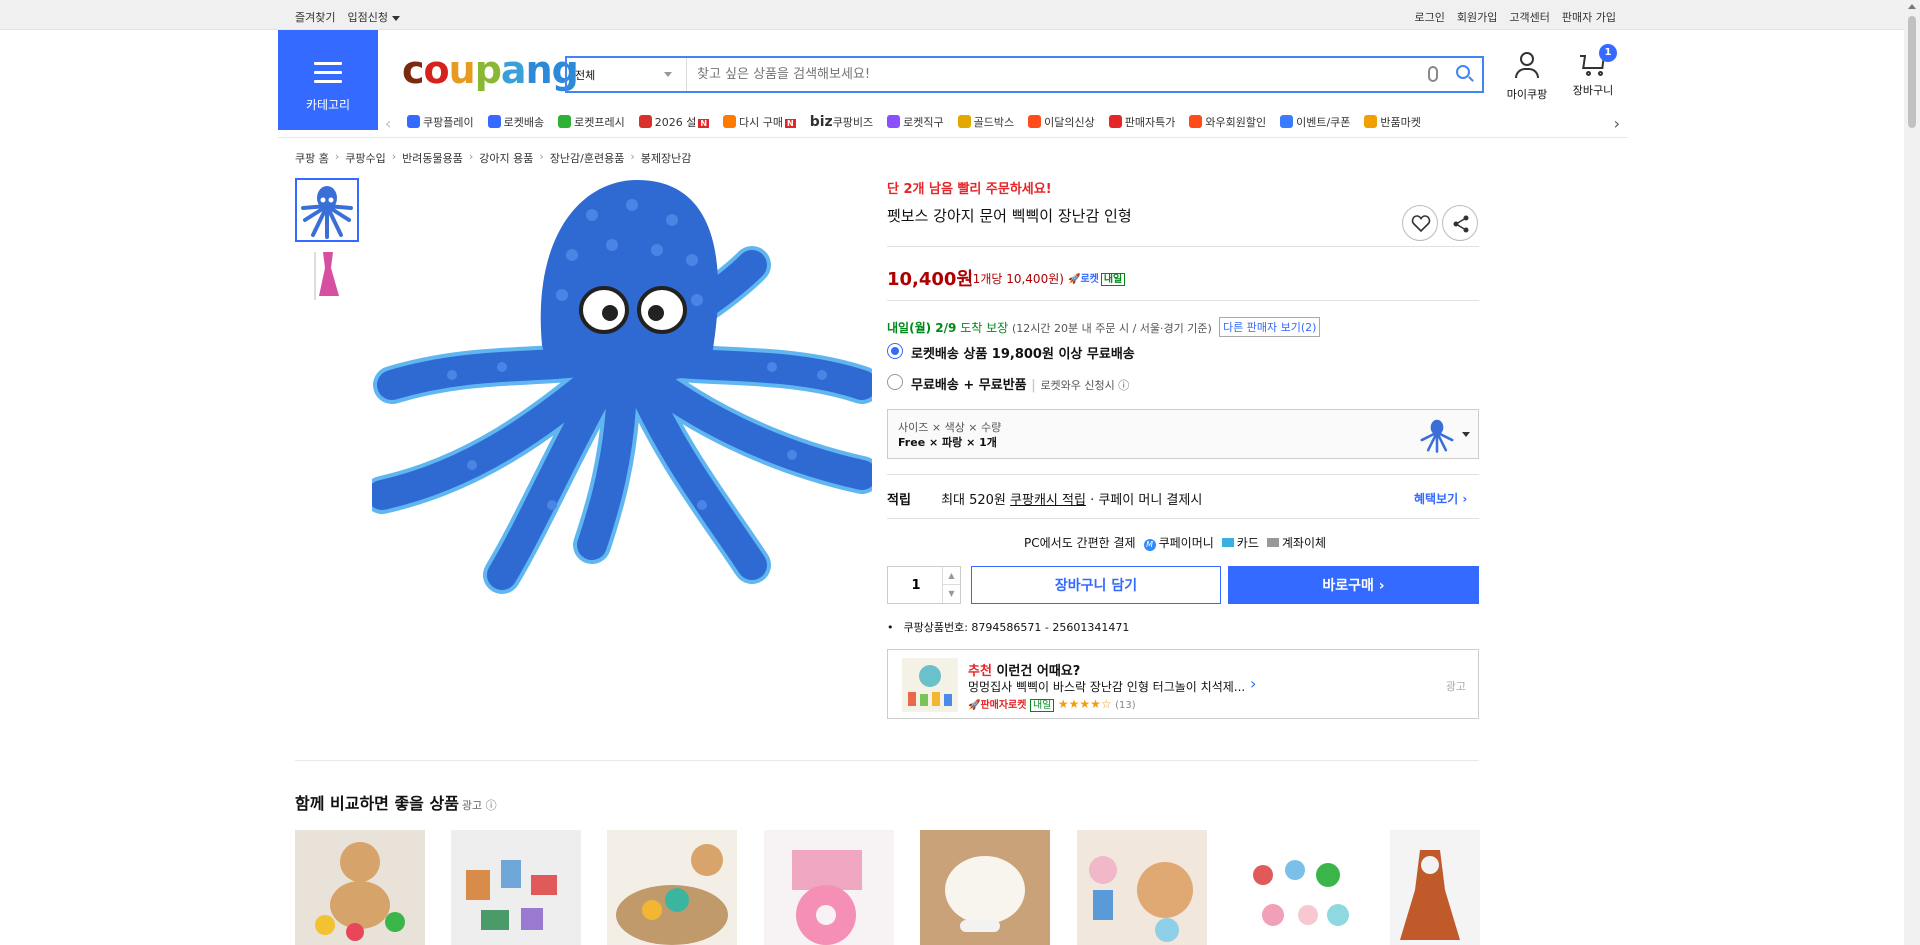 This screenshot has height=945, width=1920. Describe the element at coordinates (1183, 434) in the screenshot. I see `variant-selector: 사이즈 × 색상 × 수량 Free × 파랑 × 1개` at that location.